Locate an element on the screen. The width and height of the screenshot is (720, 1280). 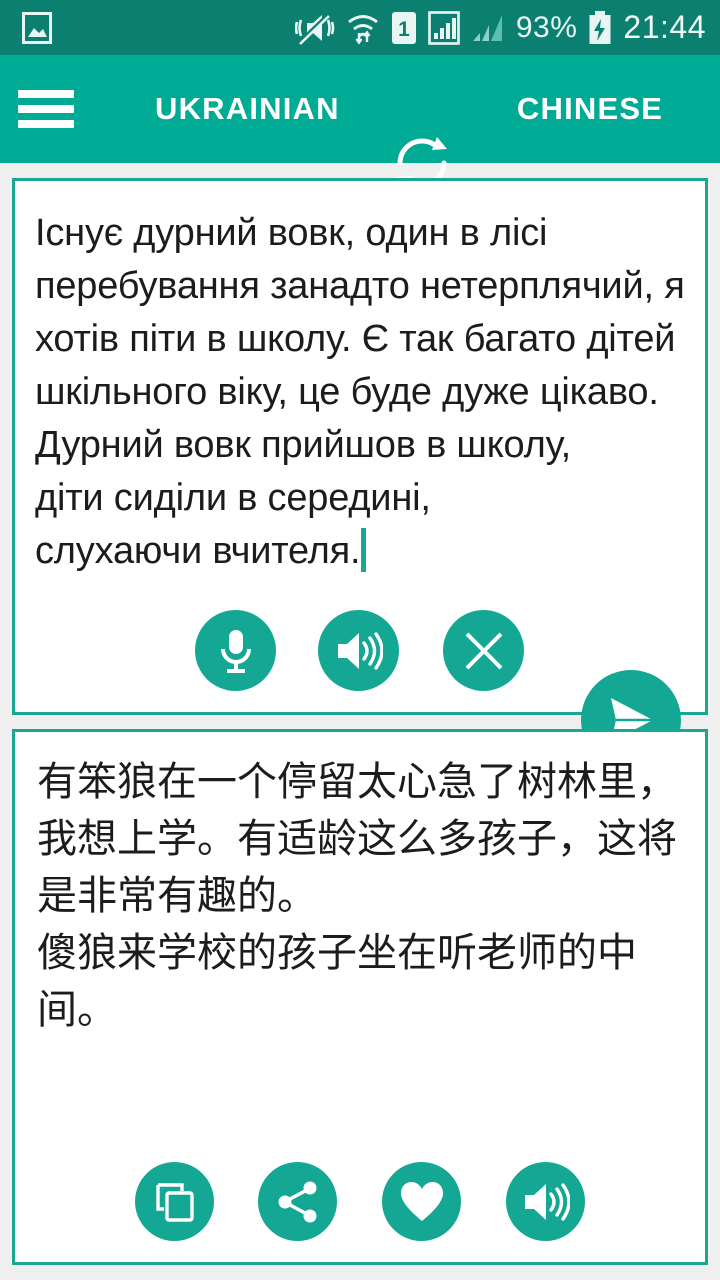
vibrate-mute-icon is located at coordinates (314, 28).